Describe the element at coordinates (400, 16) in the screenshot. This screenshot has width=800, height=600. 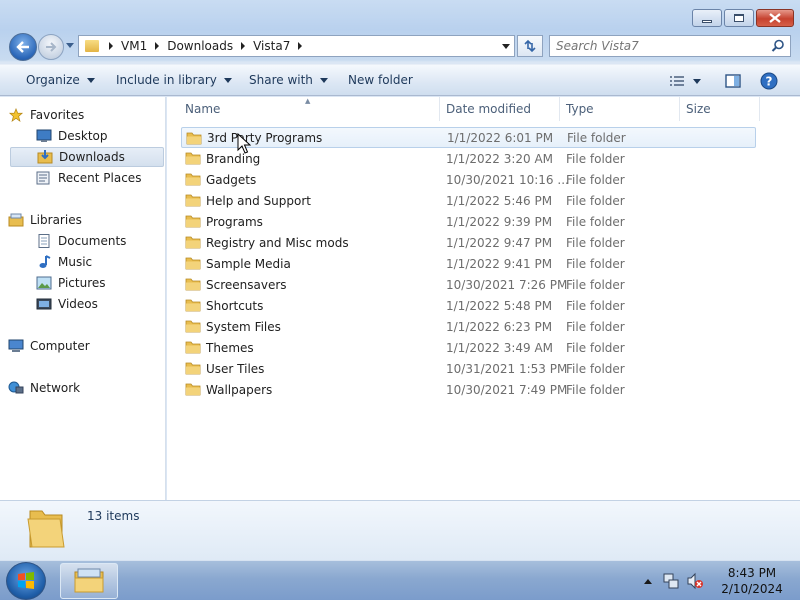
I see `title-bar` at that location.